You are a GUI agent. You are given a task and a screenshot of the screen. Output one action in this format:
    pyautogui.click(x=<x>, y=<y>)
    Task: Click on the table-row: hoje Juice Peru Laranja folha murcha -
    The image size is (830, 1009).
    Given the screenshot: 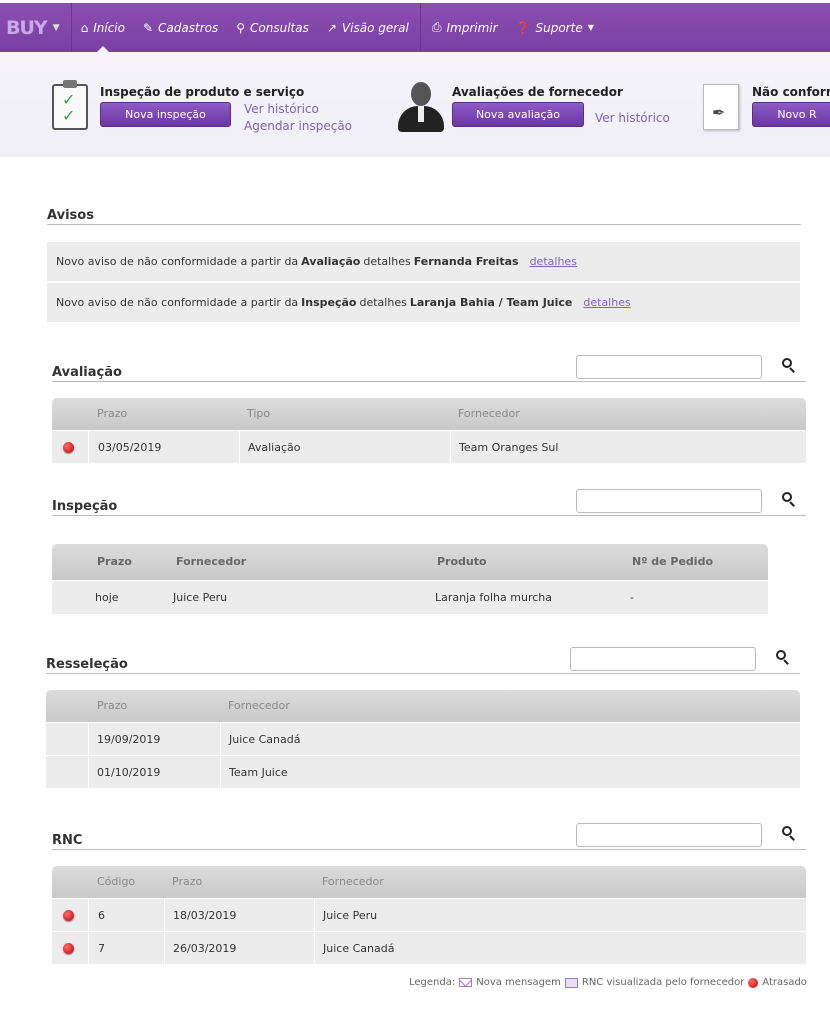 What is the action you would take?
    pyautogui.click(x=410, y=597)
    